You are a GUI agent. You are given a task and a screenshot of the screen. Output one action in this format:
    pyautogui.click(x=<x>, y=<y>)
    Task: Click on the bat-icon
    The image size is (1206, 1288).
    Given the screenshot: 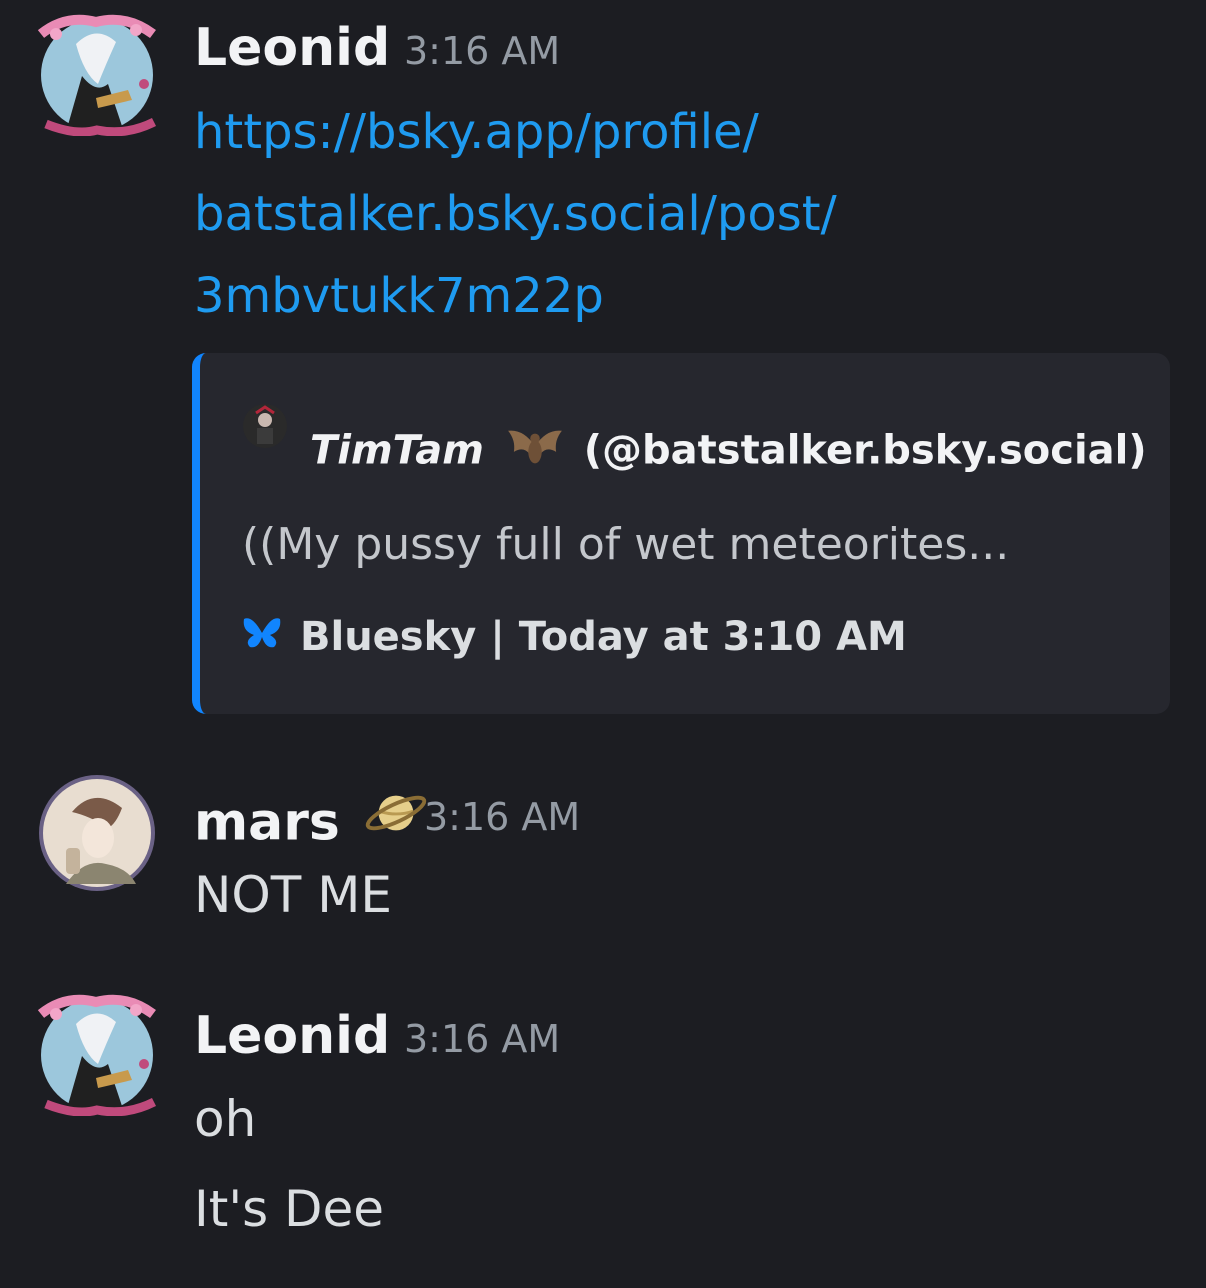 What is the action you would take?
    pyautogui.click(x=535, y=452)
    